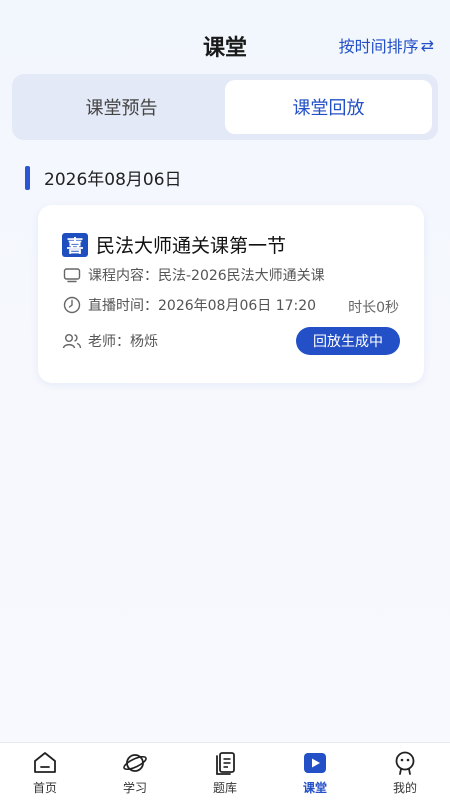 This screenshot has height=800, width=450. What do you see at coordinates (237, 306) in the screenshot?
I see `time-value: 2026年08月06日 17:20` at bounding box center [237, 306].